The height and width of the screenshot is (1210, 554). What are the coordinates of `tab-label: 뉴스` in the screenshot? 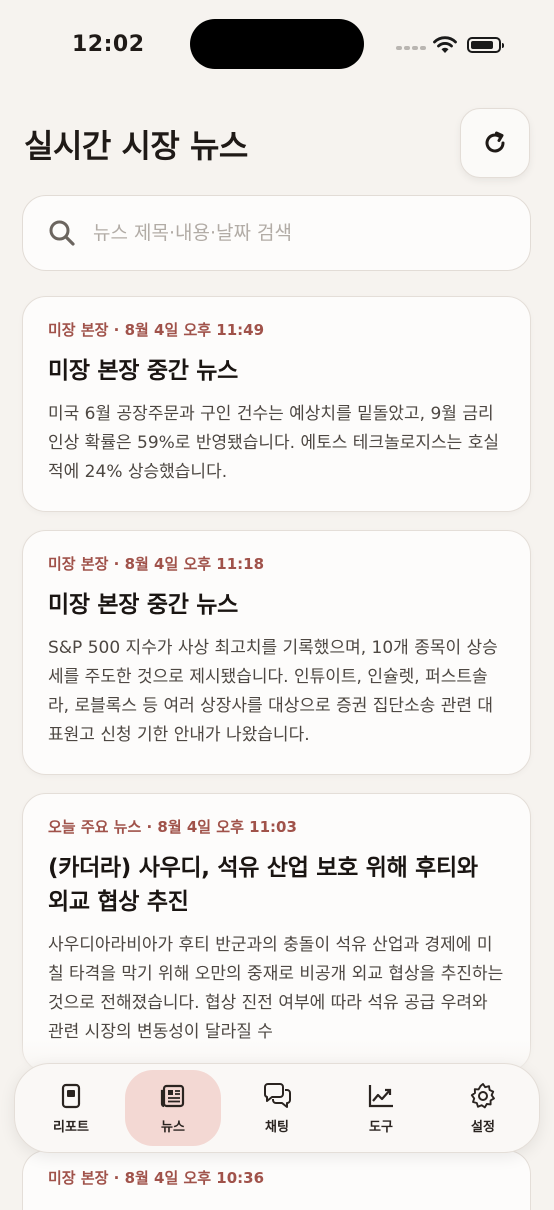 It's located at (173, 1127).